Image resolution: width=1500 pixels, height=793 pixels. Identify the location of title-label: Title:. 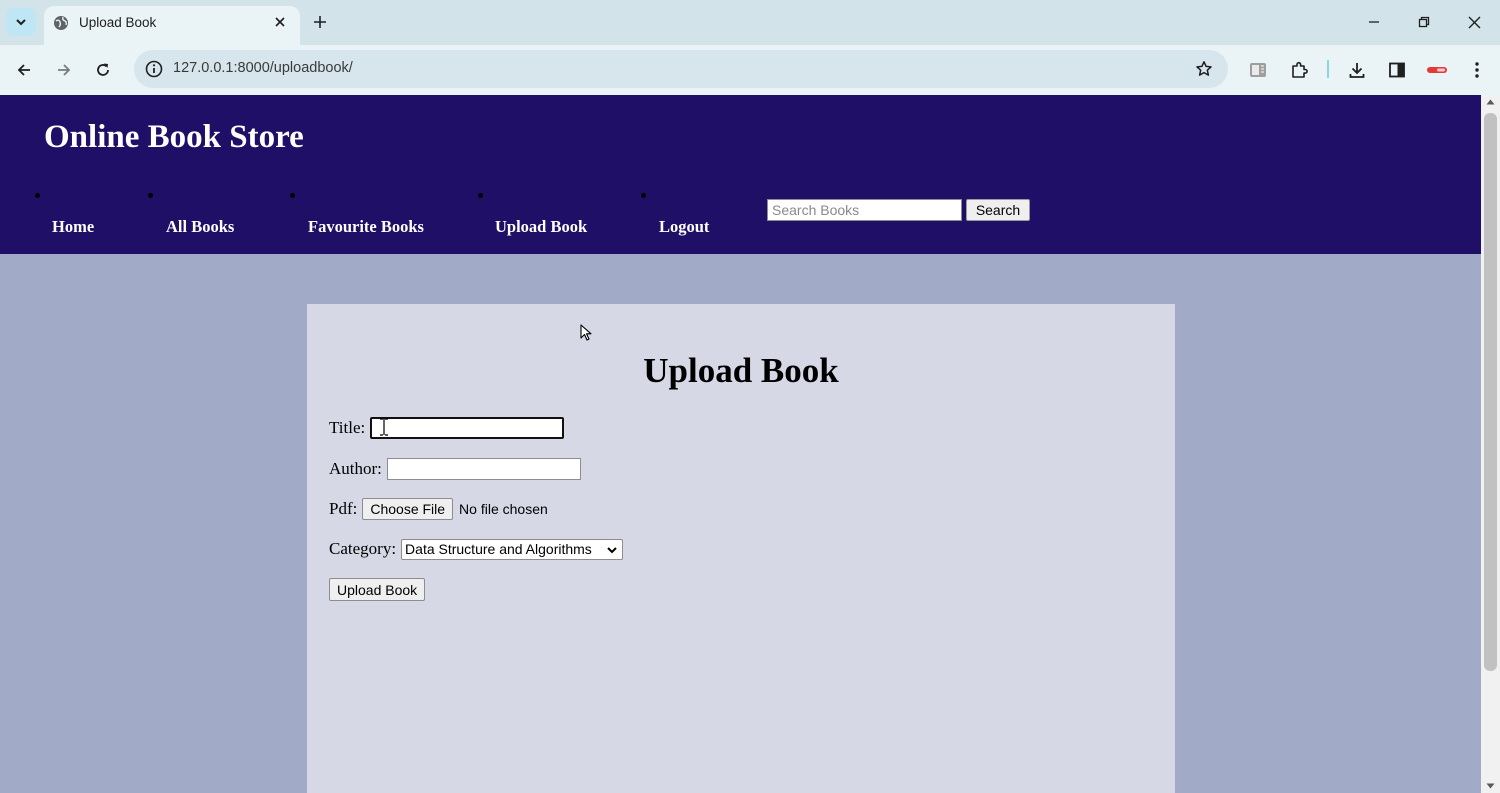
(347, 427).